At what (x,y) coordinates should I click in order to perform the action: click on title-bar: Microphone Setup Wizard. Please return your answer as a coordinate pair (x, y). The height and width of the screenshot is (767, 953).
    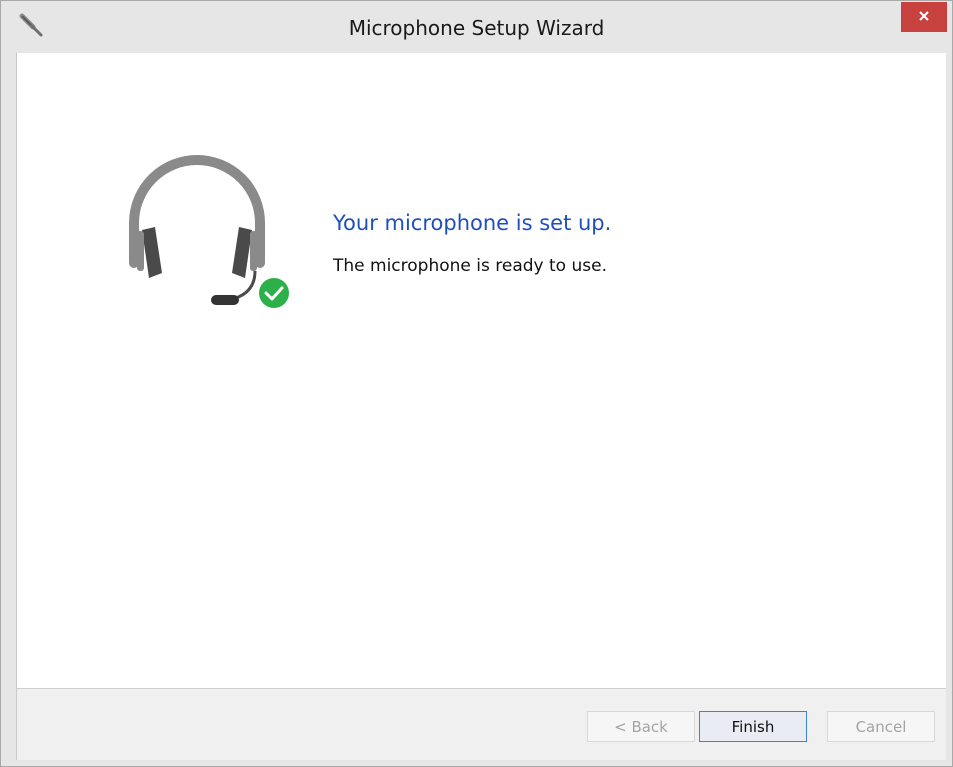
    Looking at the image, I should click on (476, 27).